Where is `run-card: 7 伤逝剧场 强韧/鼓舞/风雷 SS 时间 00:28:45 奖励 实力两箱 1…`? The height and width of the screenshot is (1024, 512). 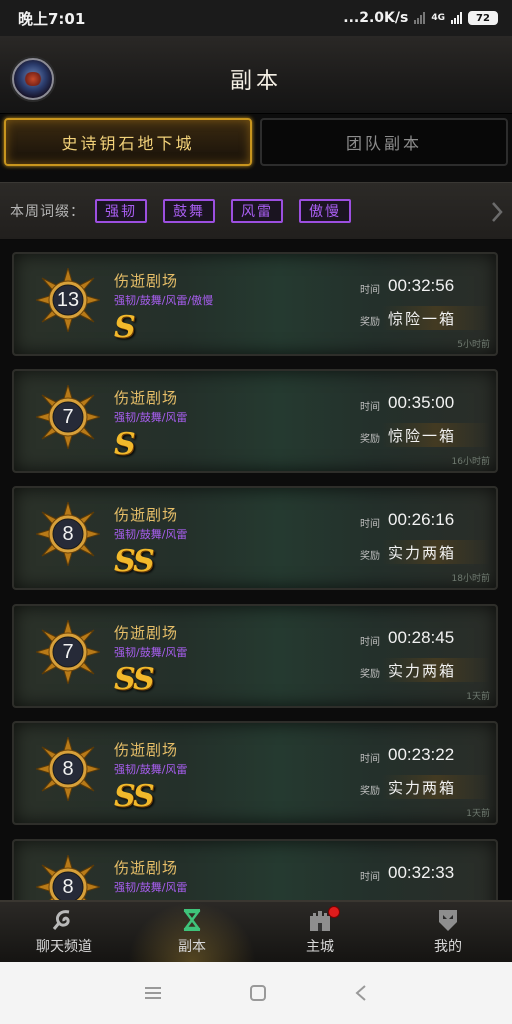
run-card: 7 伤逝剧场 强韧/鼓舞/风雷 SS 时间 00:28:45 奖励 实力两箱 1… is located at coordinates (255, 656).